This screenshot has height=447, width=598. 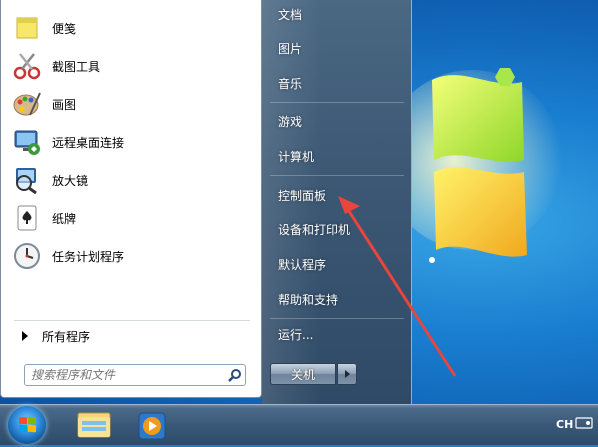 I want to click on windows-flag-icon, so click(x=27, y=424).